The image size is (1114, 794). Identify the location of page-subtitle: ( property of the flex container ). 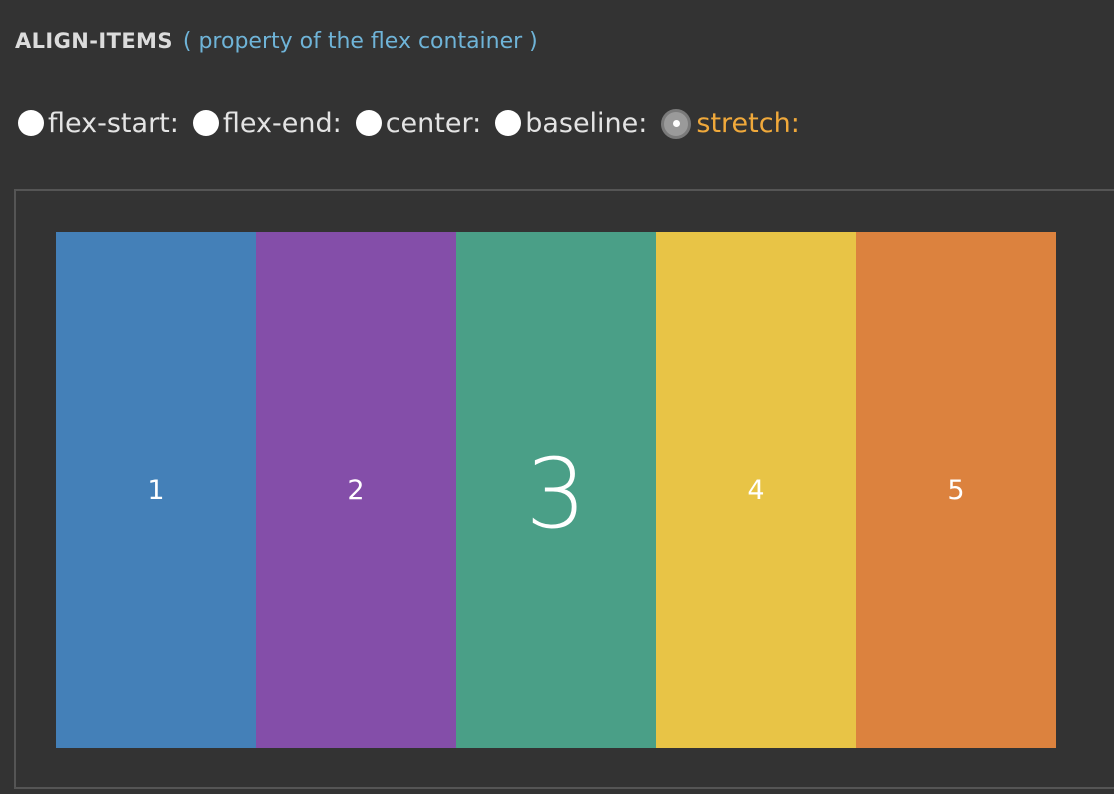
(360, 41).